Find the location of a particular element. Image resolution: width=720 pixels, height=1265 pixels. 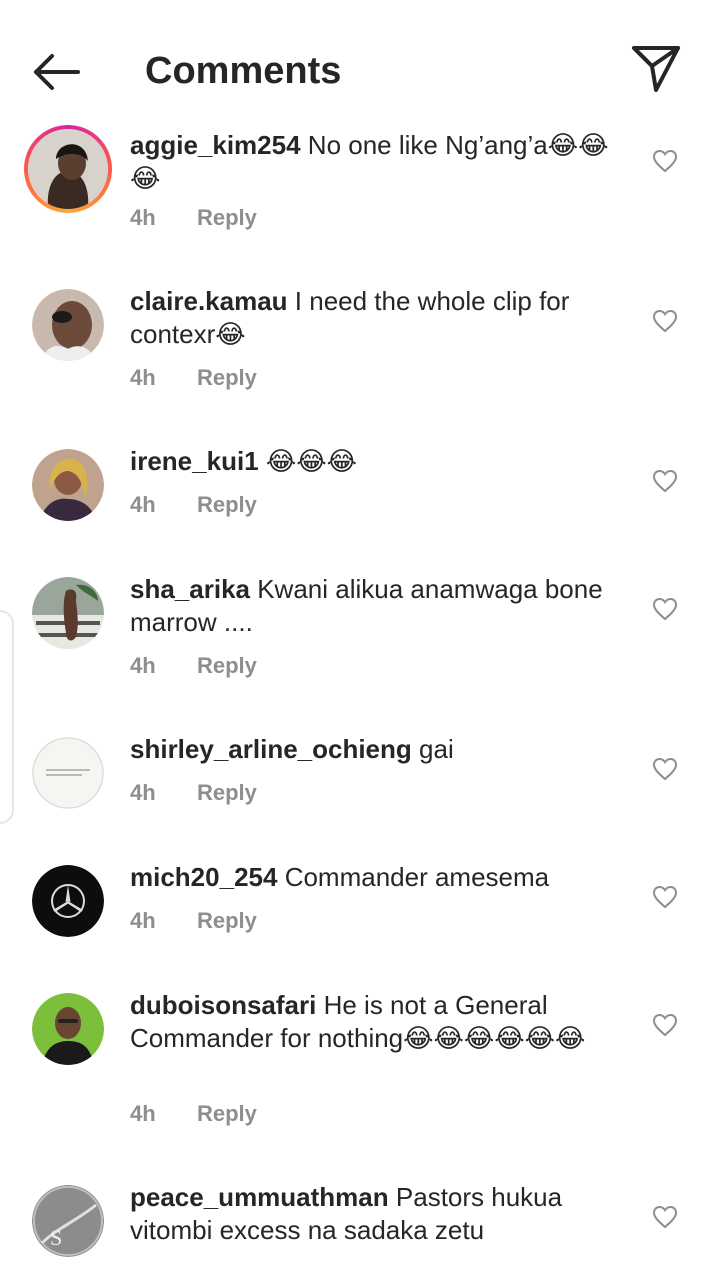

paper-plane-icon is located at coordinates (656, 69).